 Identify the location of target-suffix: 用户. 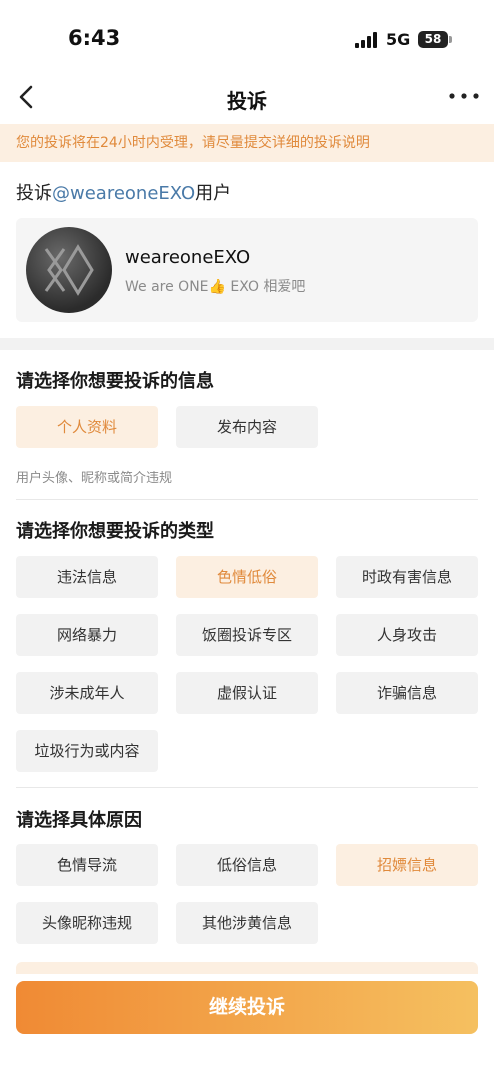
(213, 193).